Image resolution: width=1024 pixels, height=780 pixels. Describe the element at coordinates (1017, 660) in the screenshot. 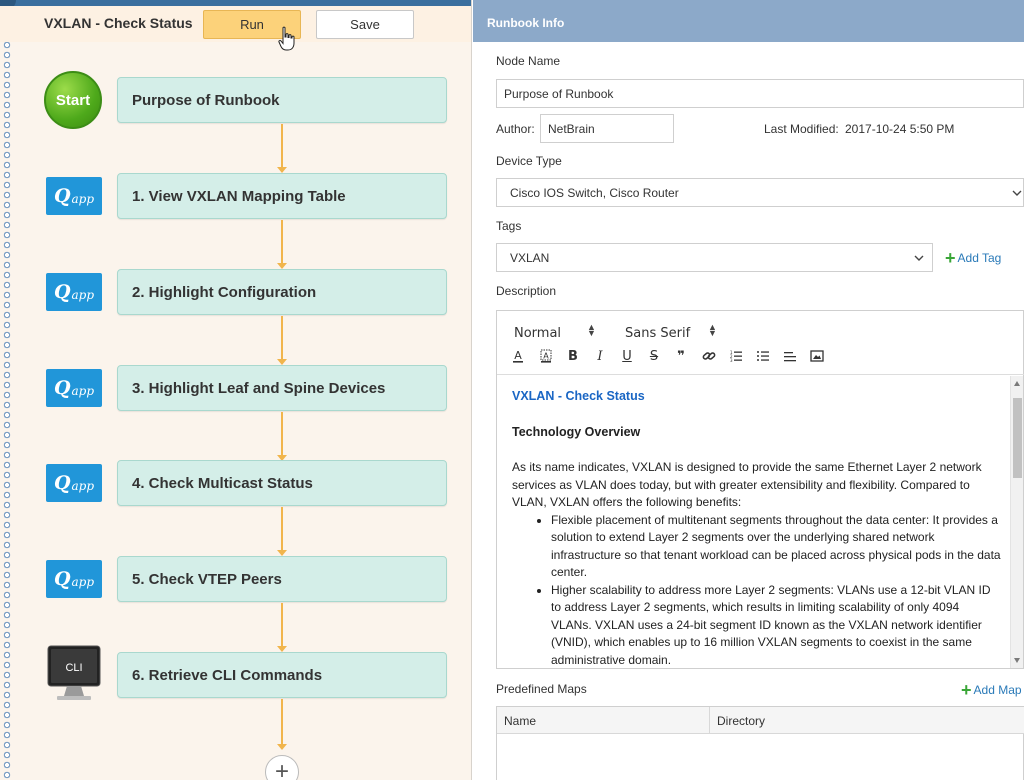

I see `scroll-down-icon` at that location.